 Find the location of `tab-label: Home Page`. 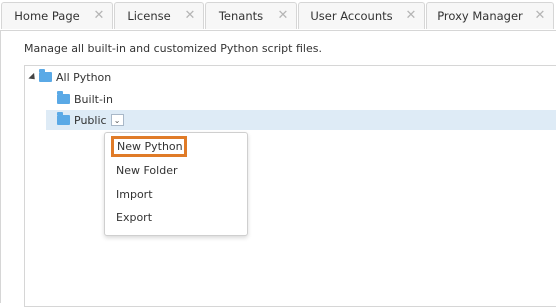

tab-label: Home Page is located at coordinates (47, 16).